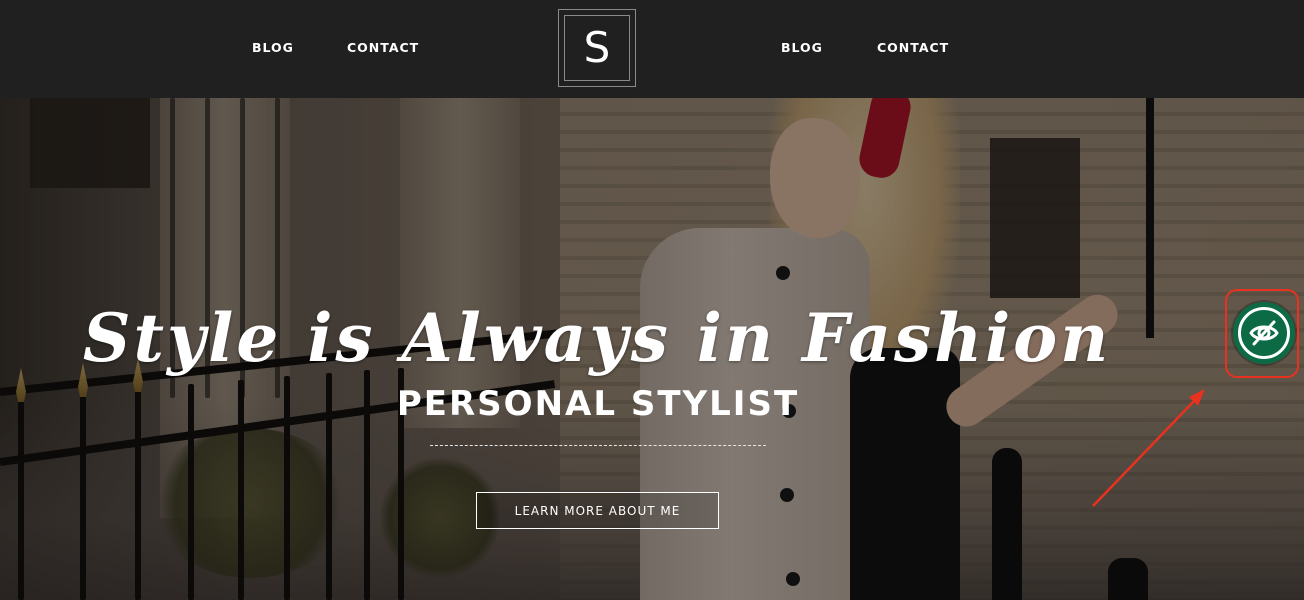  What do you see at coordinates (273, 48) in the screenshot?
I see `nav-link-blog-left: BLOG` at bounding box center [273, 48].